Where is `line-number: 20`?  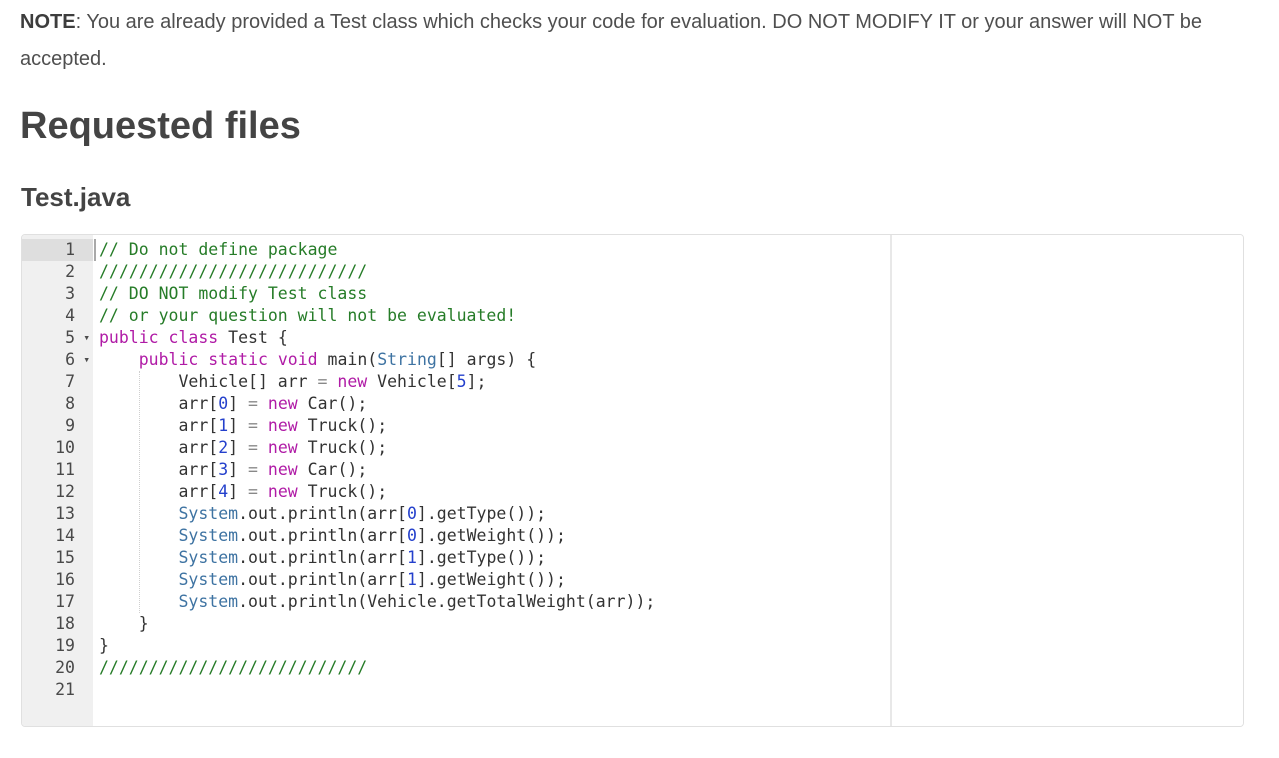
line-number: 20 is located at coordinates (65, 667).